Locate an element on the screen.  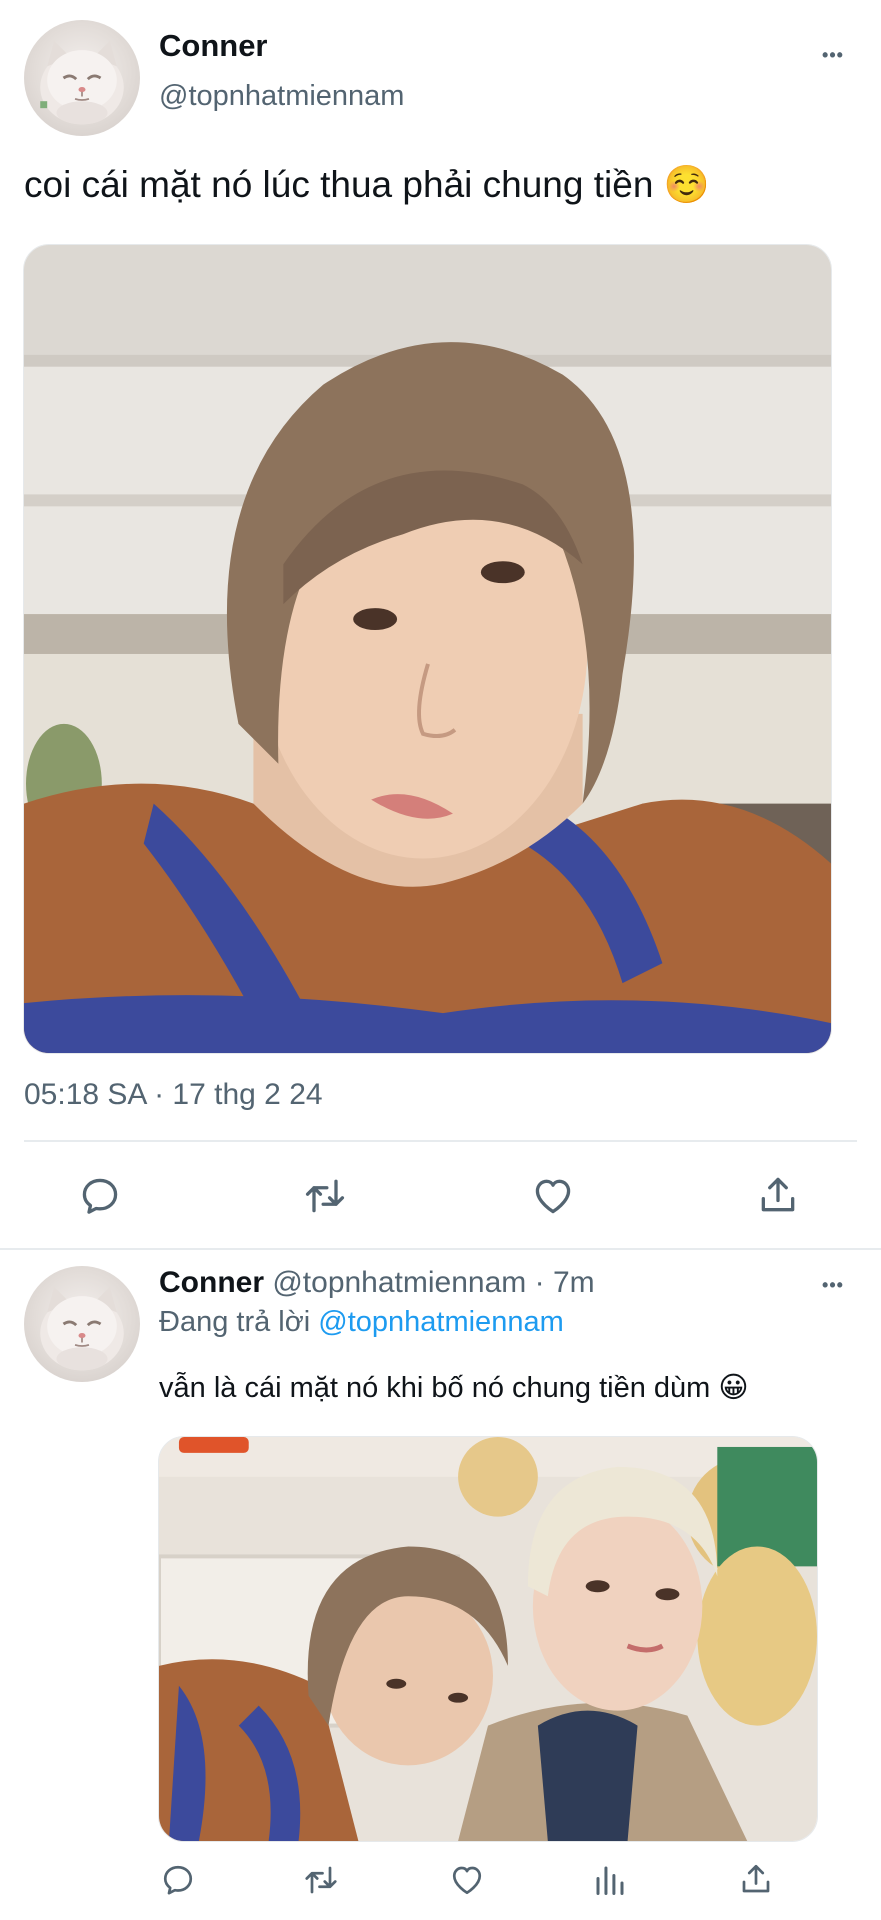
reply-reply-button is located at coordinates (178, 1880).